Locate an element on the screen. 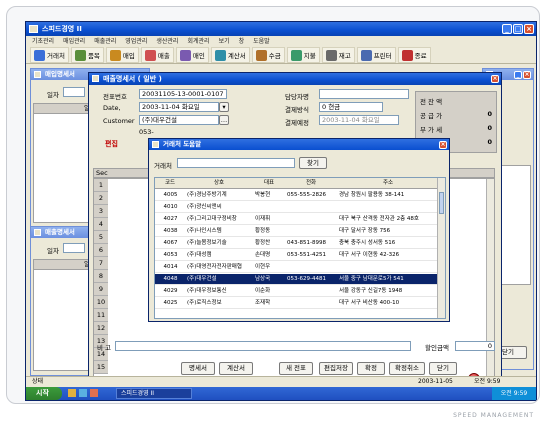  doc-button-0: 명세서 is located at coordinates (198, 368).